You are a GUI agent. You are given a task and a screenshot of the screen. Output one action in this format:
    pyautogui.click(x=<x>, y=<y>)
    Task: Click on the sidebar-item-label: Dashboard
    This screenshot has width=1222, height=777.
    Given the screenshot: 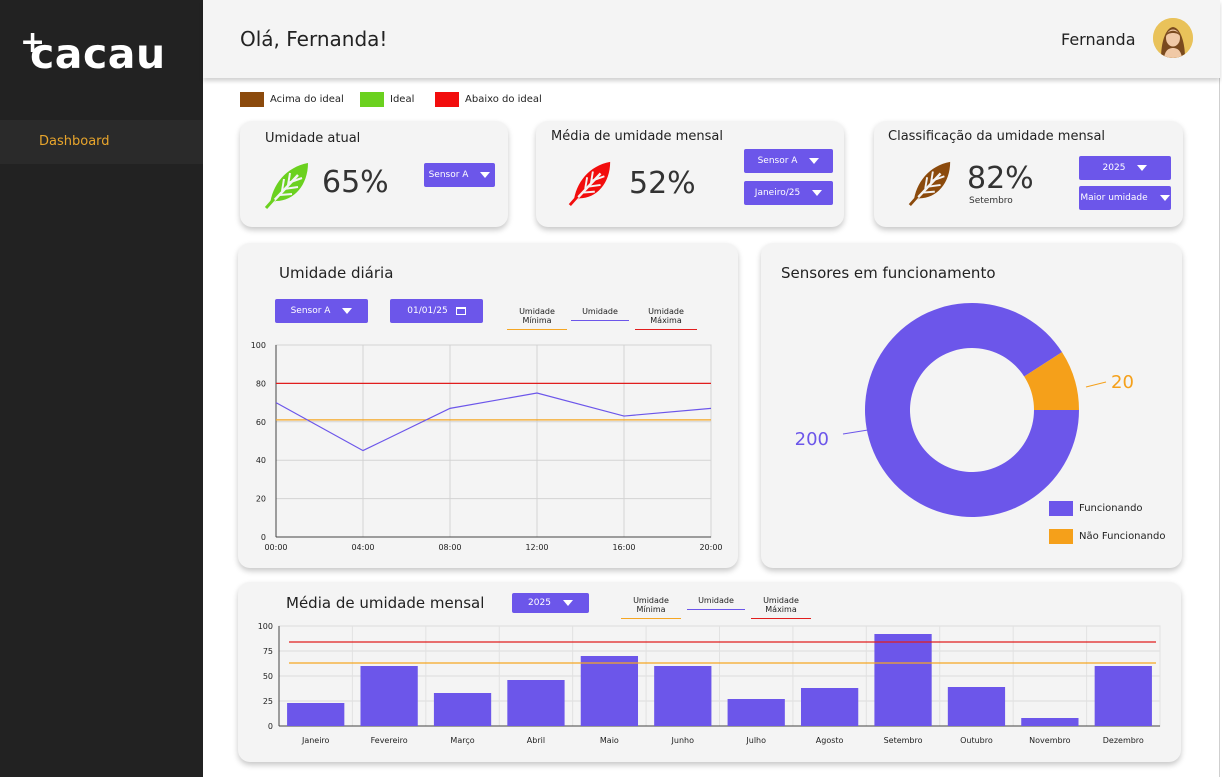 What is the action you would take?
    pyautogui.click(x=74, y=141)
    